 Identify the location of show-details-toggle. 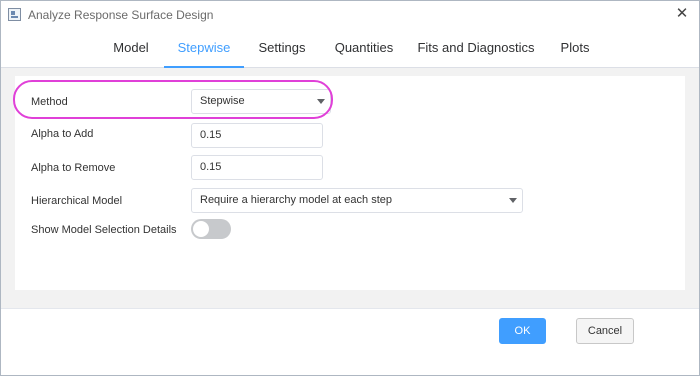
(211, 229).